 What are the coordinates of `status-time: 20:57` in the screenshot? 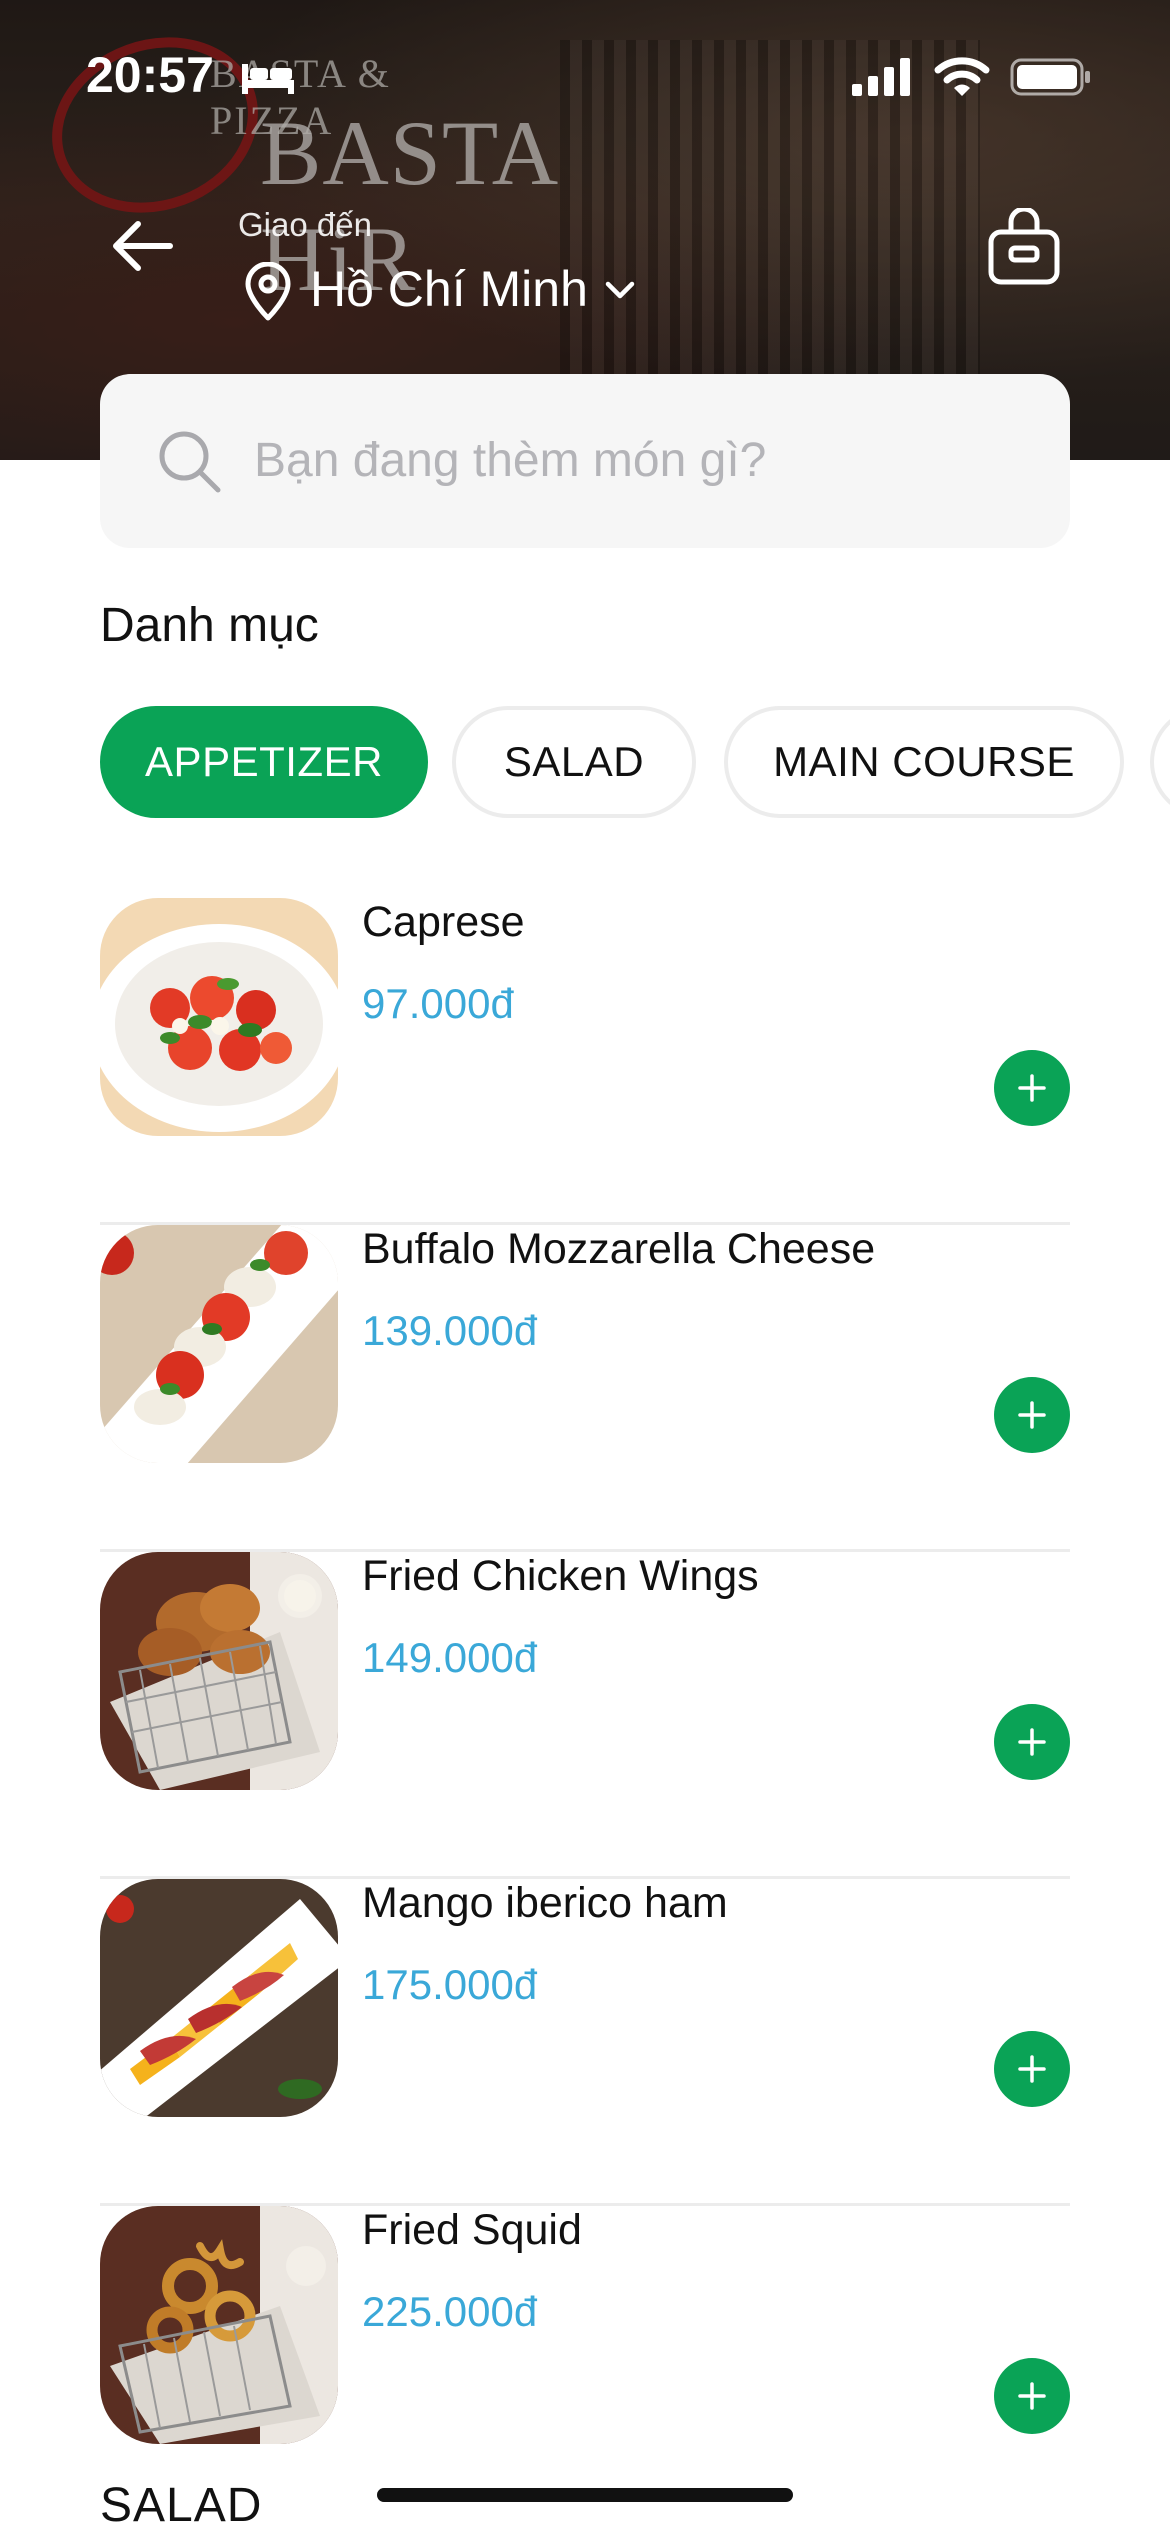 It's located at (150, 75).